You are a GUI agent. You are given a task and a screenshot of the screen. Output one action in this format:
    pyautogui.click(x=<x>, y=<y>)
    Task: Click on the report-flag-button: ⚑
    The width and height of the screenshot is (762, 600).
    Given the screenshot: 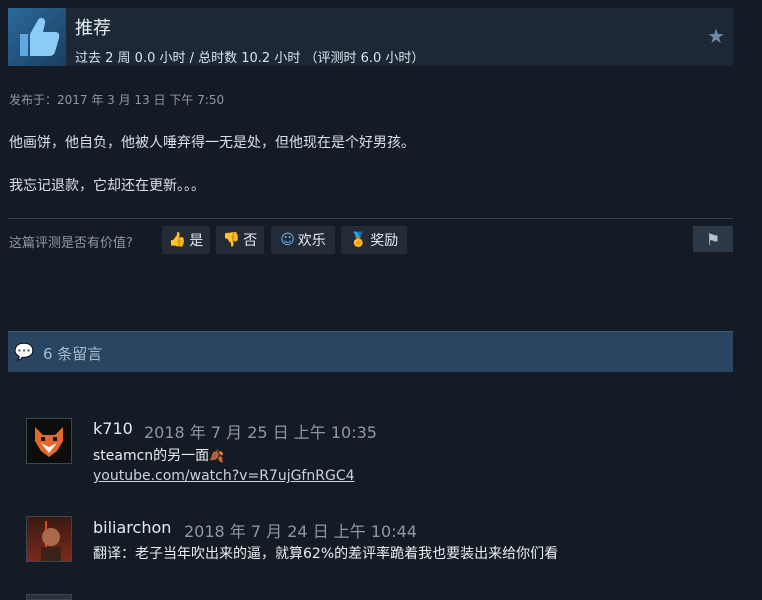 What is the action you would take?
    pyautogui.click(x=713, y=239)
    